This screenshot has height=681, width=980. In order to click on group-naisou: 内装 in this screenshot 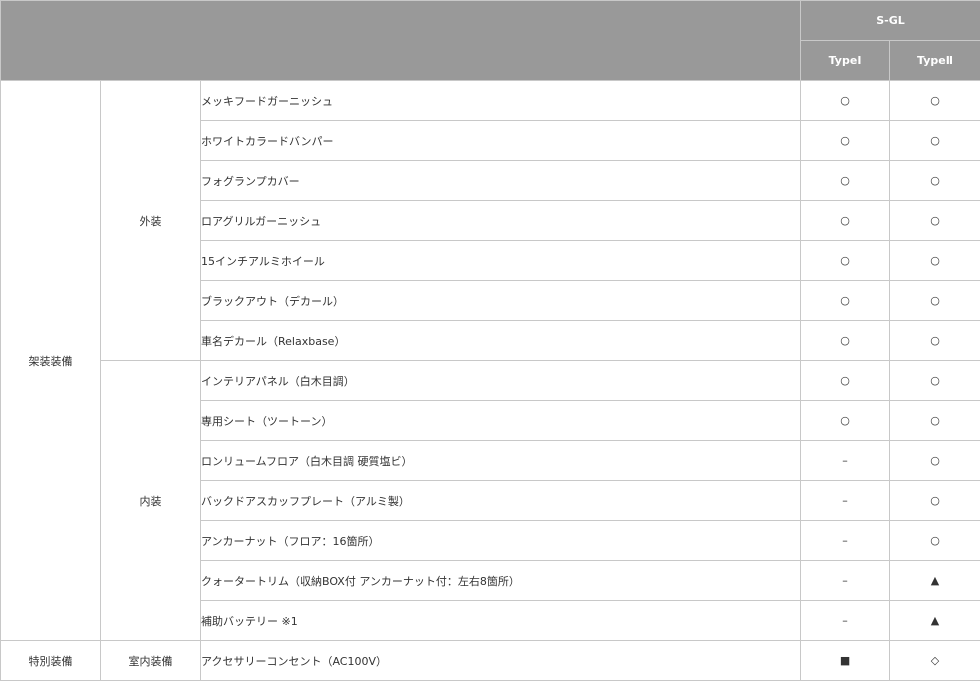, I will do `click(150, 500)`.